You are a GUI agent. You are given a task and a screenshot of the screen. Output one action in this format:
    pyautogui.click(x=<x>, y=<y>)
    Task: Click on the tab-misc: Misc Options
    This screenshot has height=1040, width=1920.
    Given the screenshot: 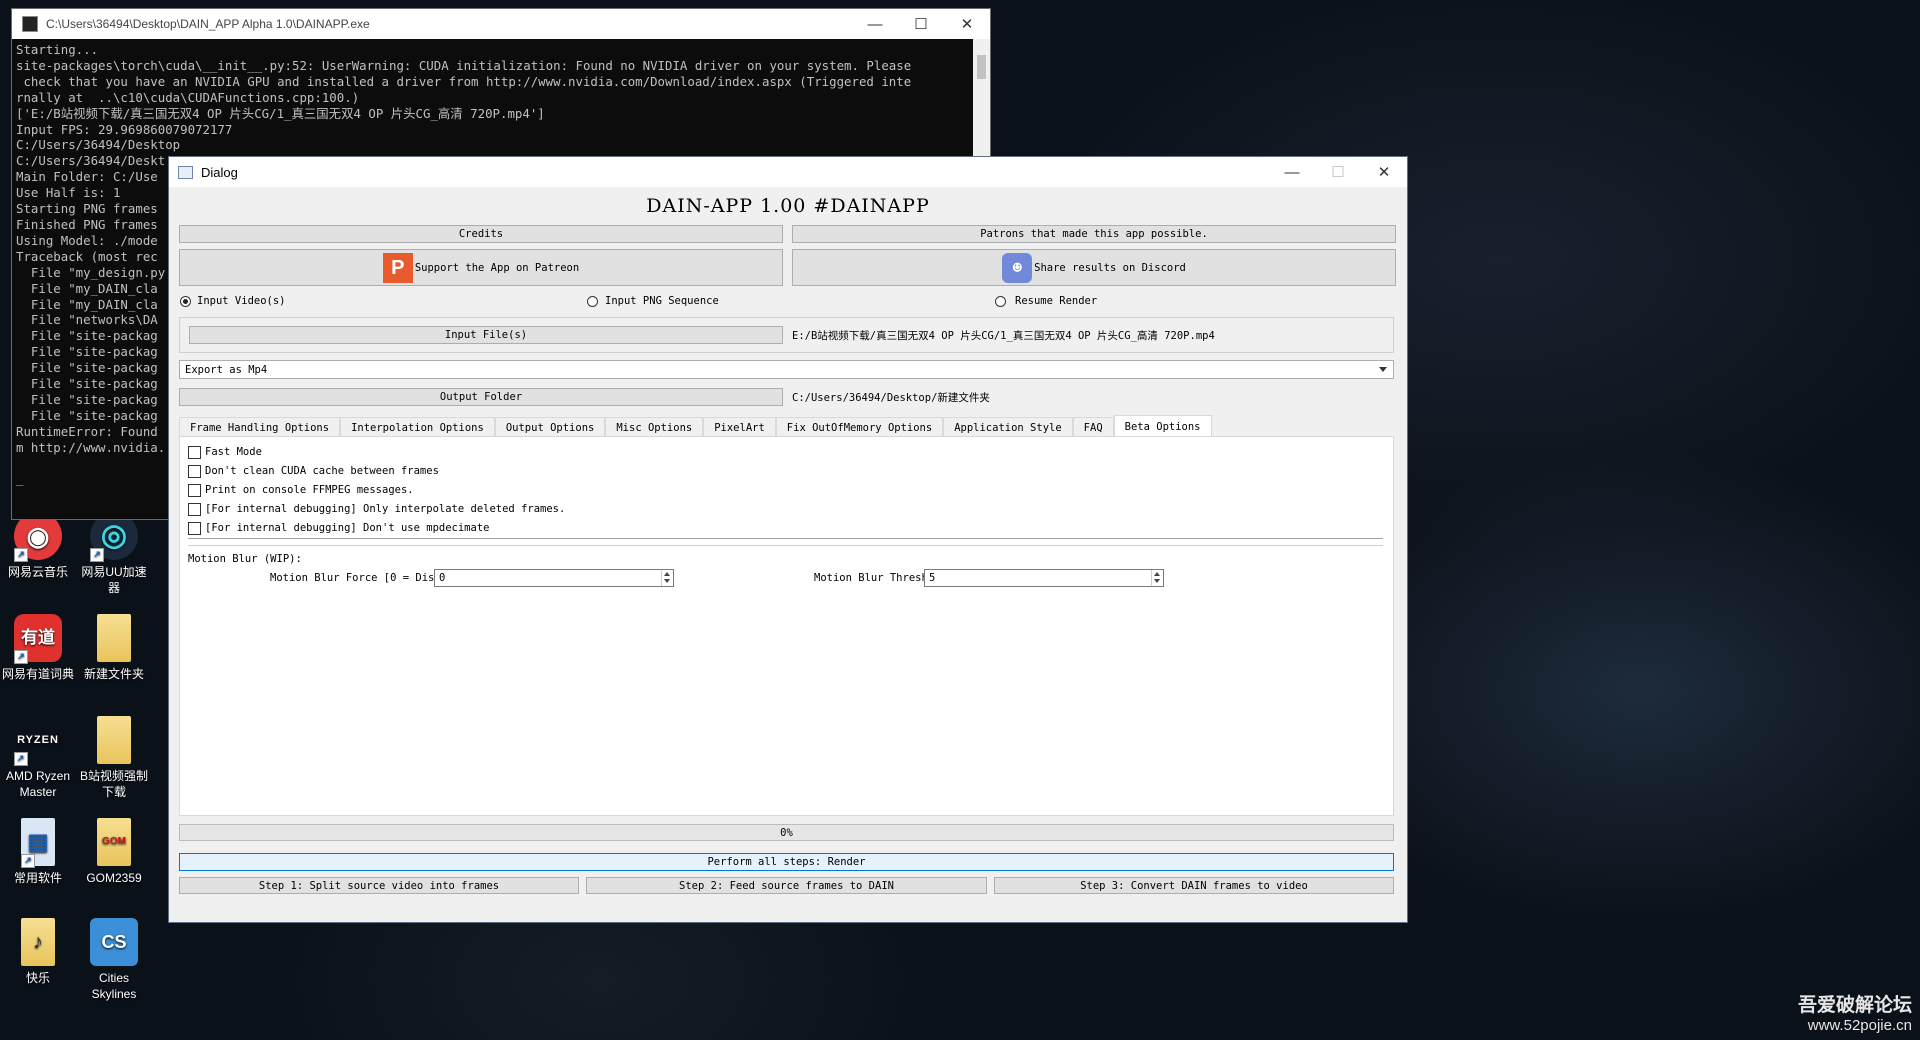 What is the action you would take?
    pyautogui.click(x=654, y=427)
    